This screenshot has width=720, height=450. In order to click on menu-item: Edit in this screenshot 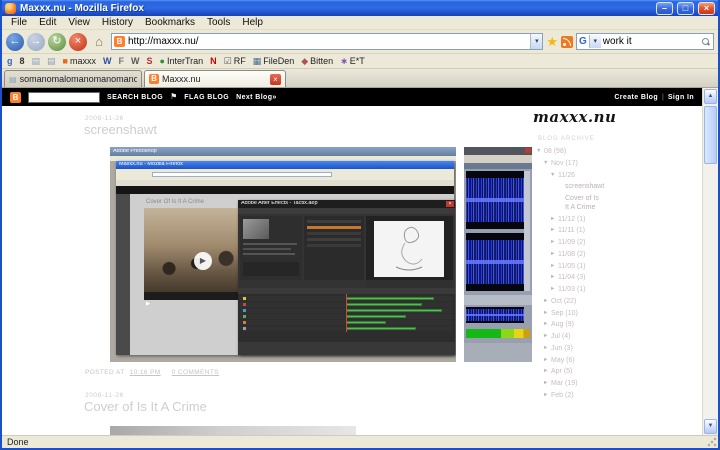, I will do `click(47, 22)`.